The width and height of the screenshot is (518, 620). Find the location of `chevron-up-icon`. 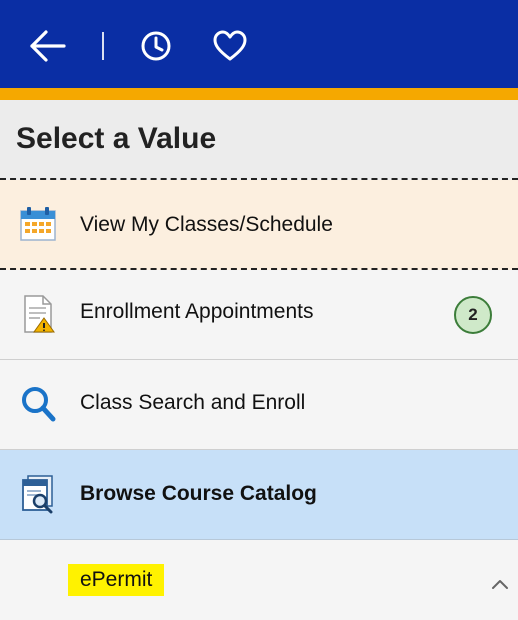

chevron-up-icon is located at coordinates (500, 584).